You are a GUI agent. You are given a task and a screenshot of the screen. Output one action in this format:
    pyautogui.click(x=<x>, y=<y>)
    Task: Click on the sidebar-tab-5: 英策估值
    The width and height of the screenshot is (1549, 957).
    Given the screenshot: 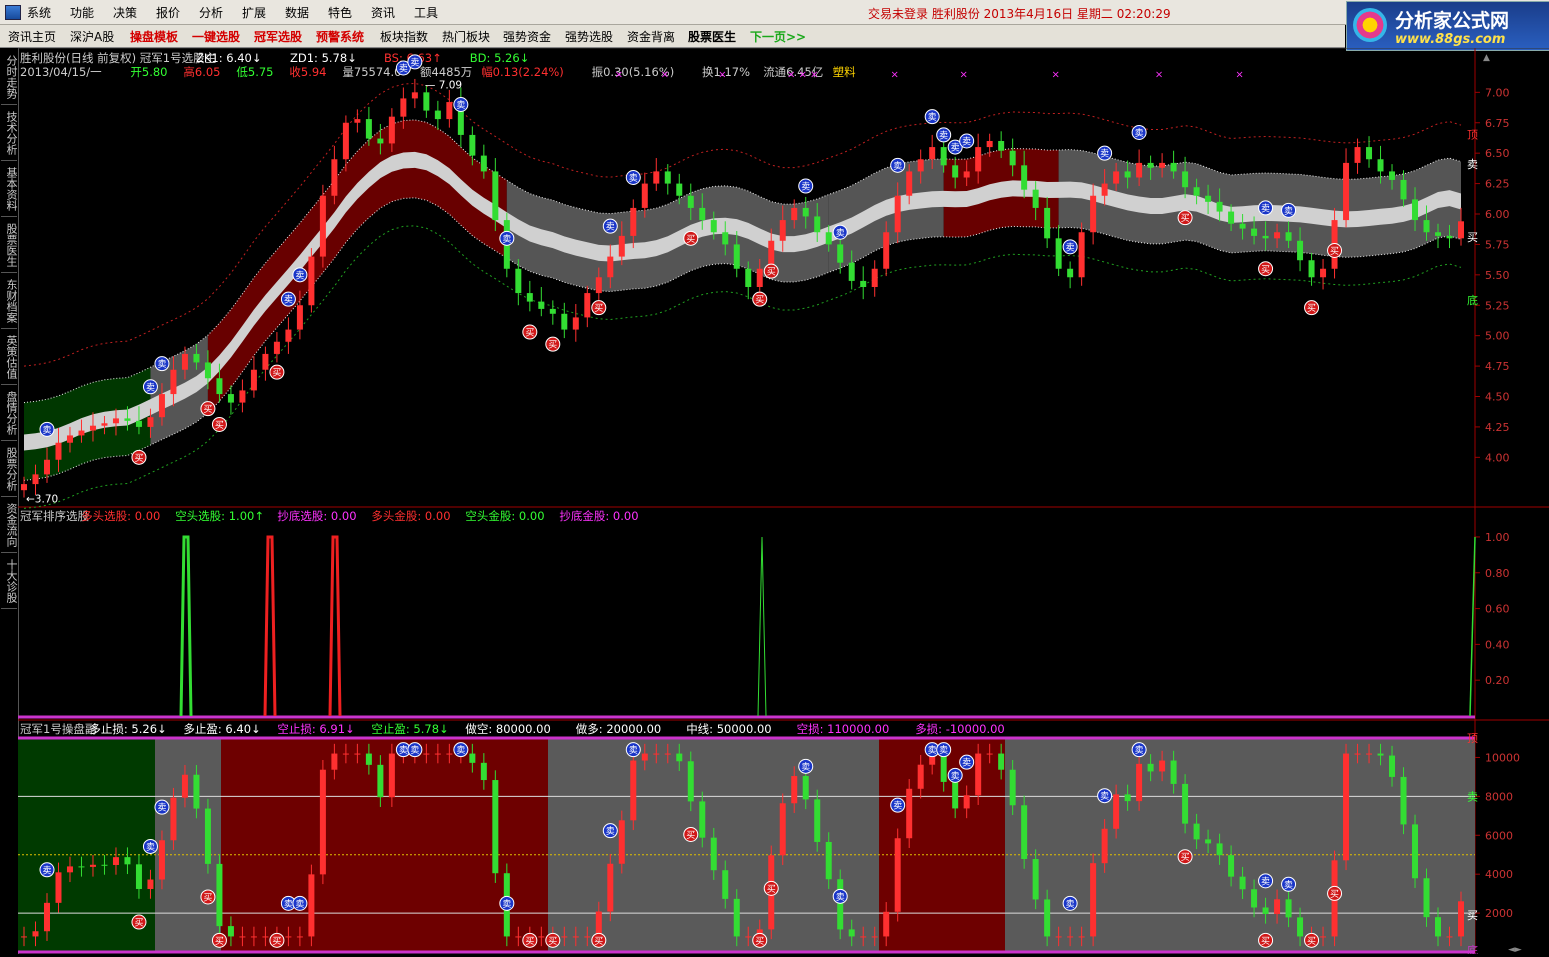 What is the action you would take?
    pyautogui.click(x=9, y=357)
    